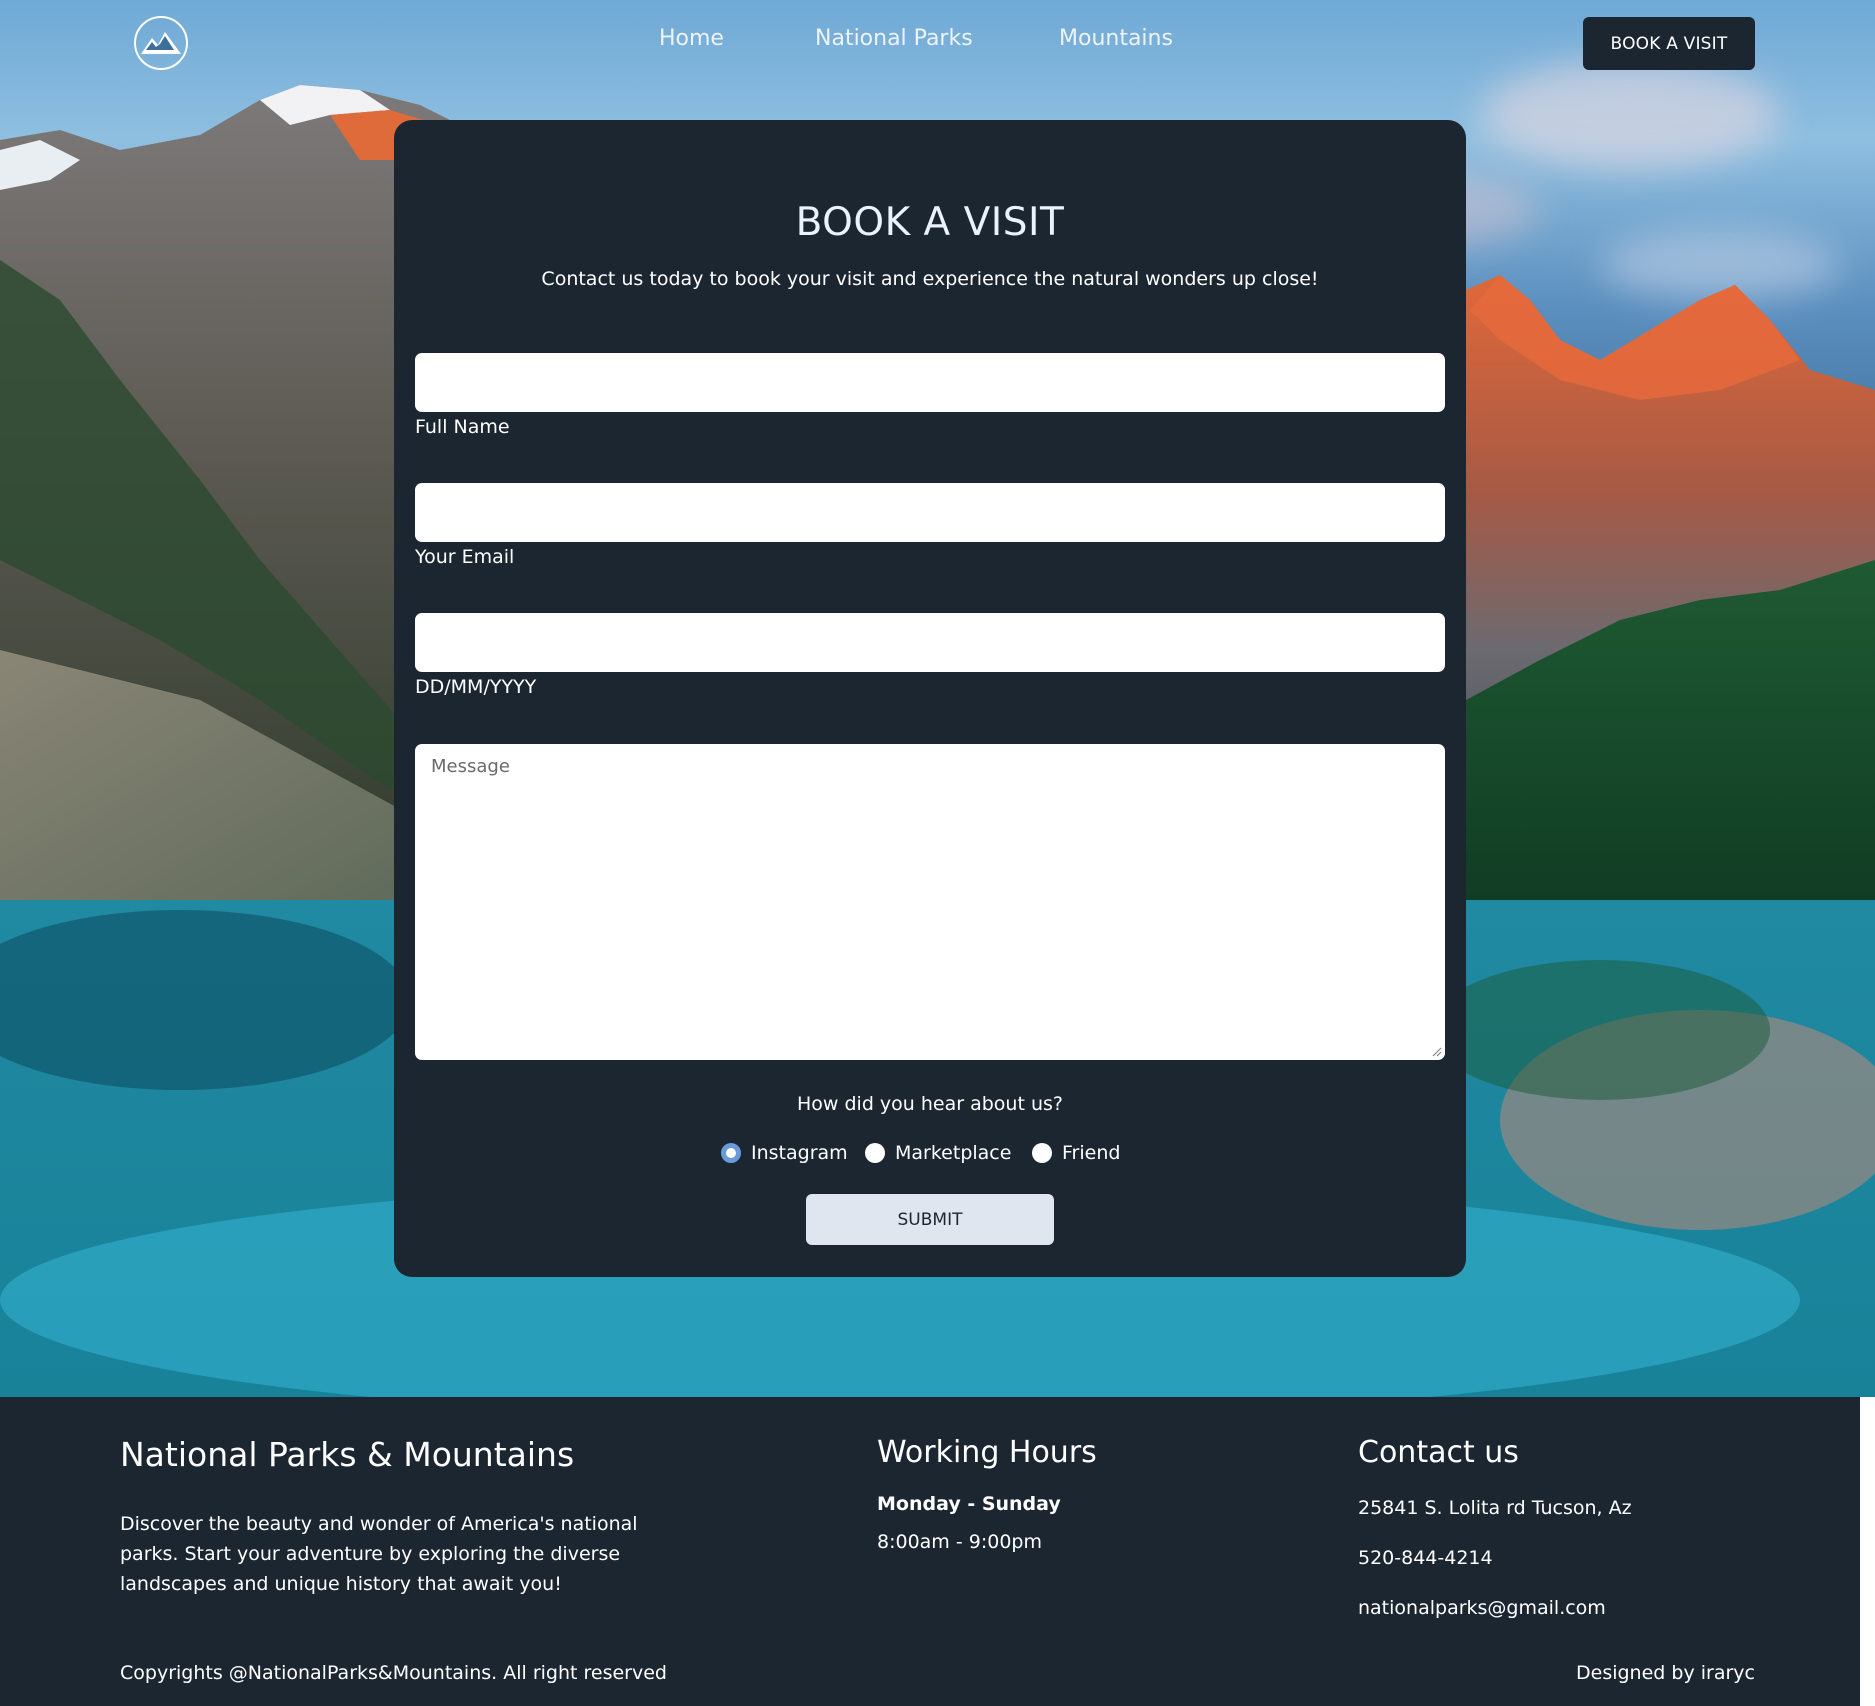  Describe the element at coordinates (987, 1452) in the screenshot. I see `footer-hours-title: Working Hours` at that location.